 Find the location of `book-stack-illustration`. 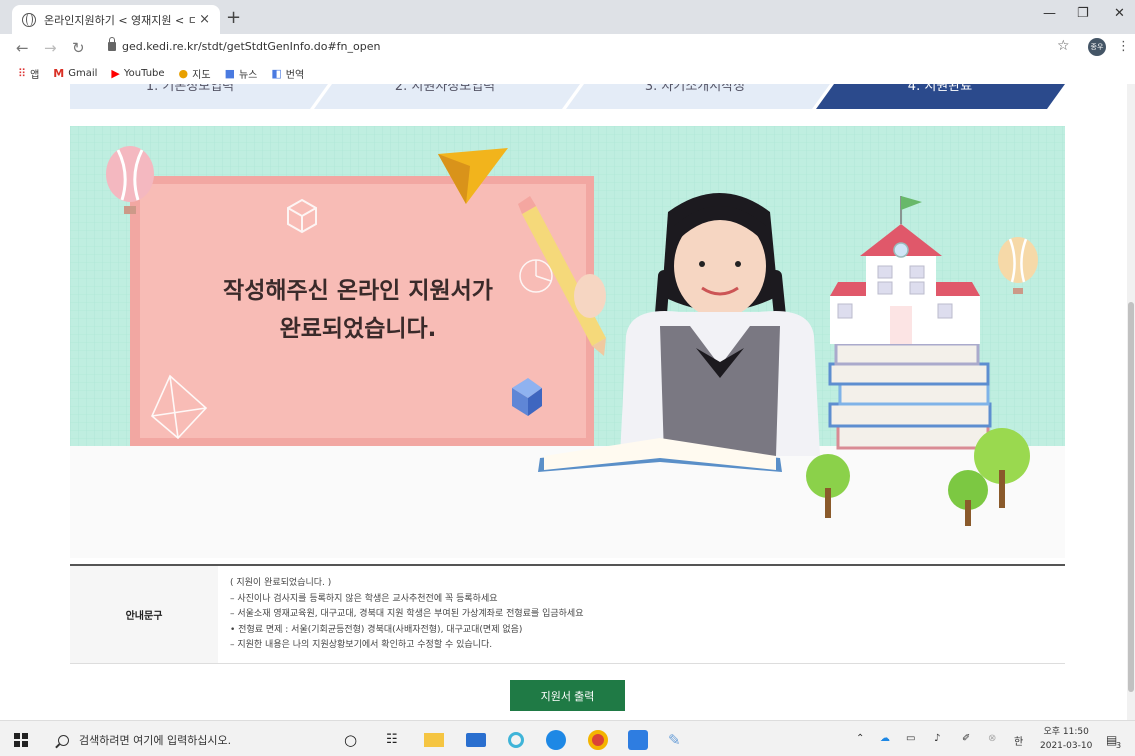

book-stack-illustration is located at coordinates (910, 396).